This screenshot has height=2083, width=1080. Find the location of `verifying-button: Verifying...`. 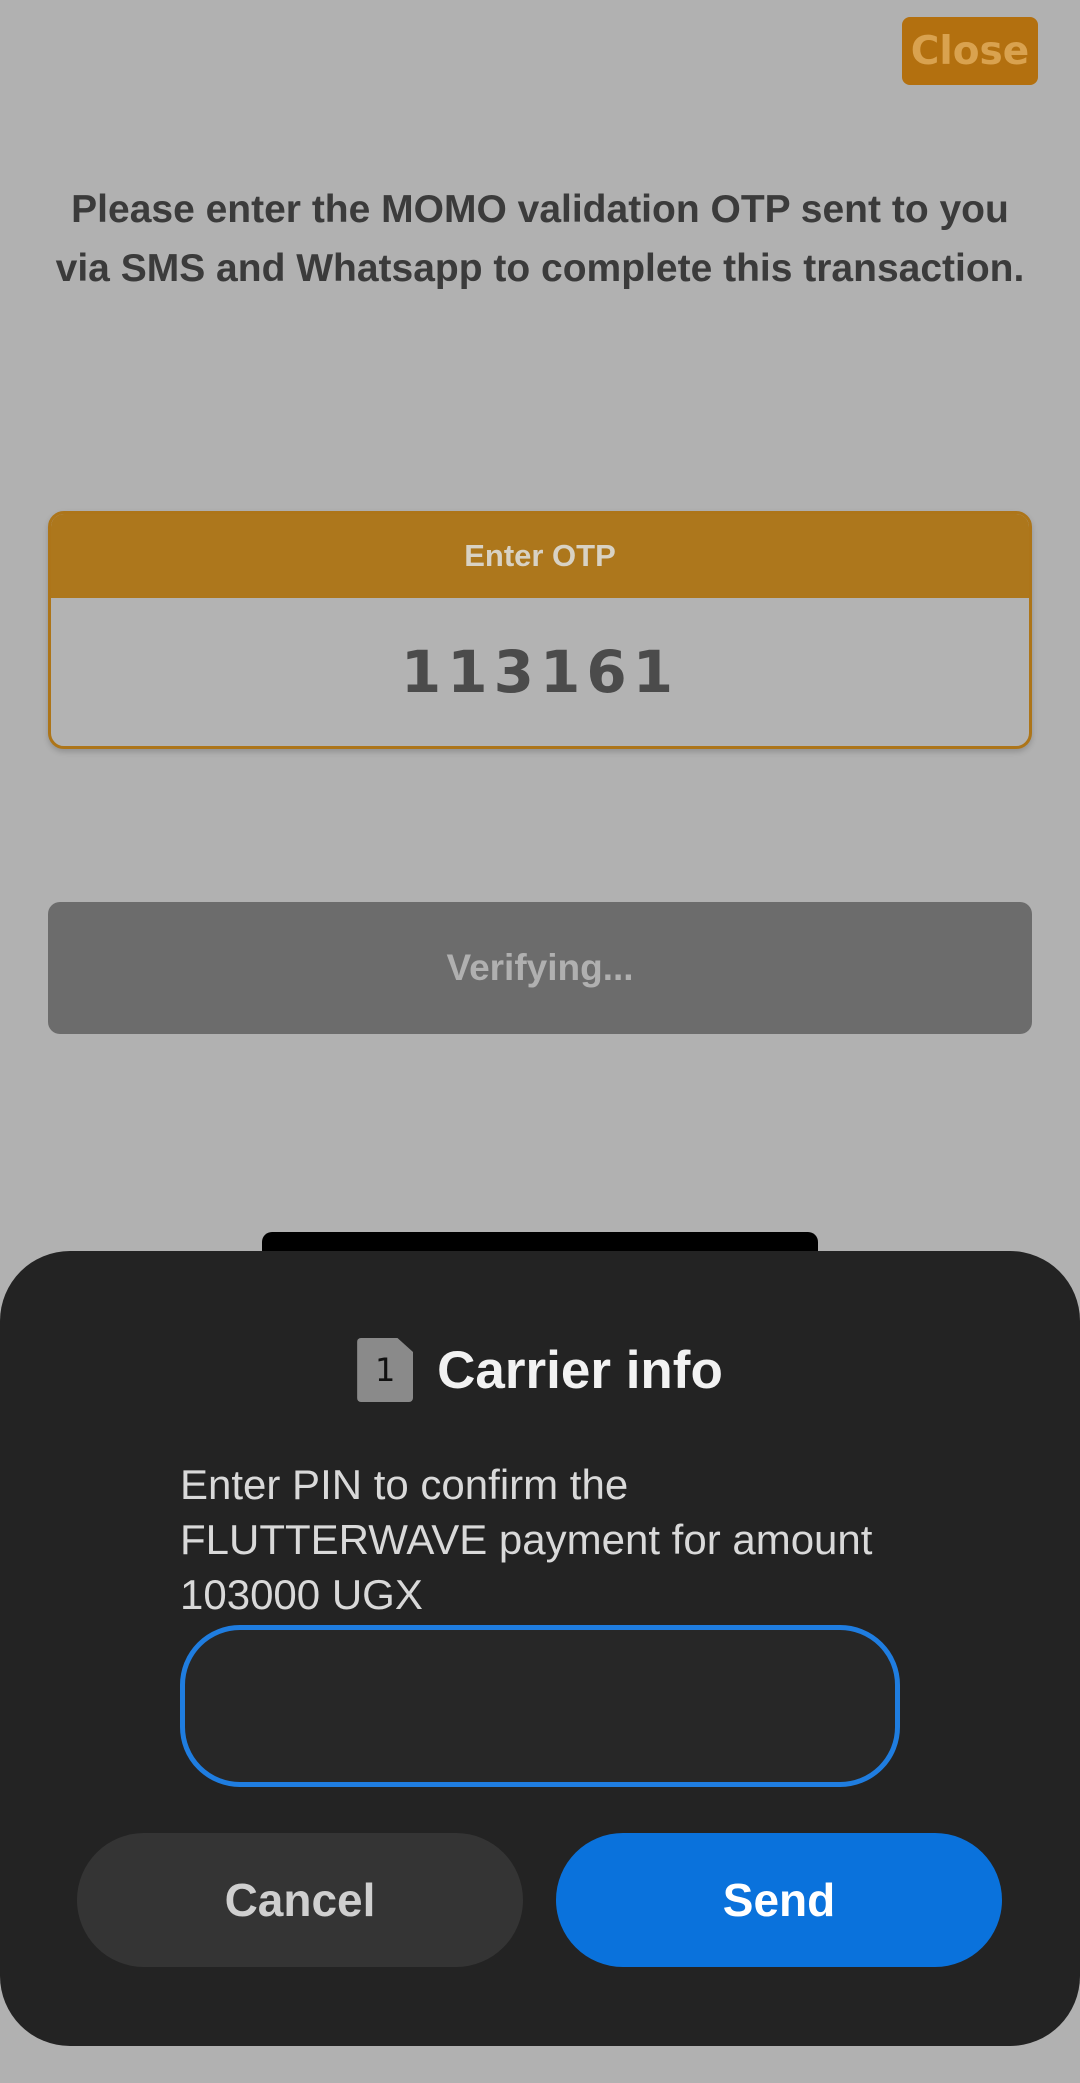

verifying-button: Verifying... is located at coordinates (540, 968).